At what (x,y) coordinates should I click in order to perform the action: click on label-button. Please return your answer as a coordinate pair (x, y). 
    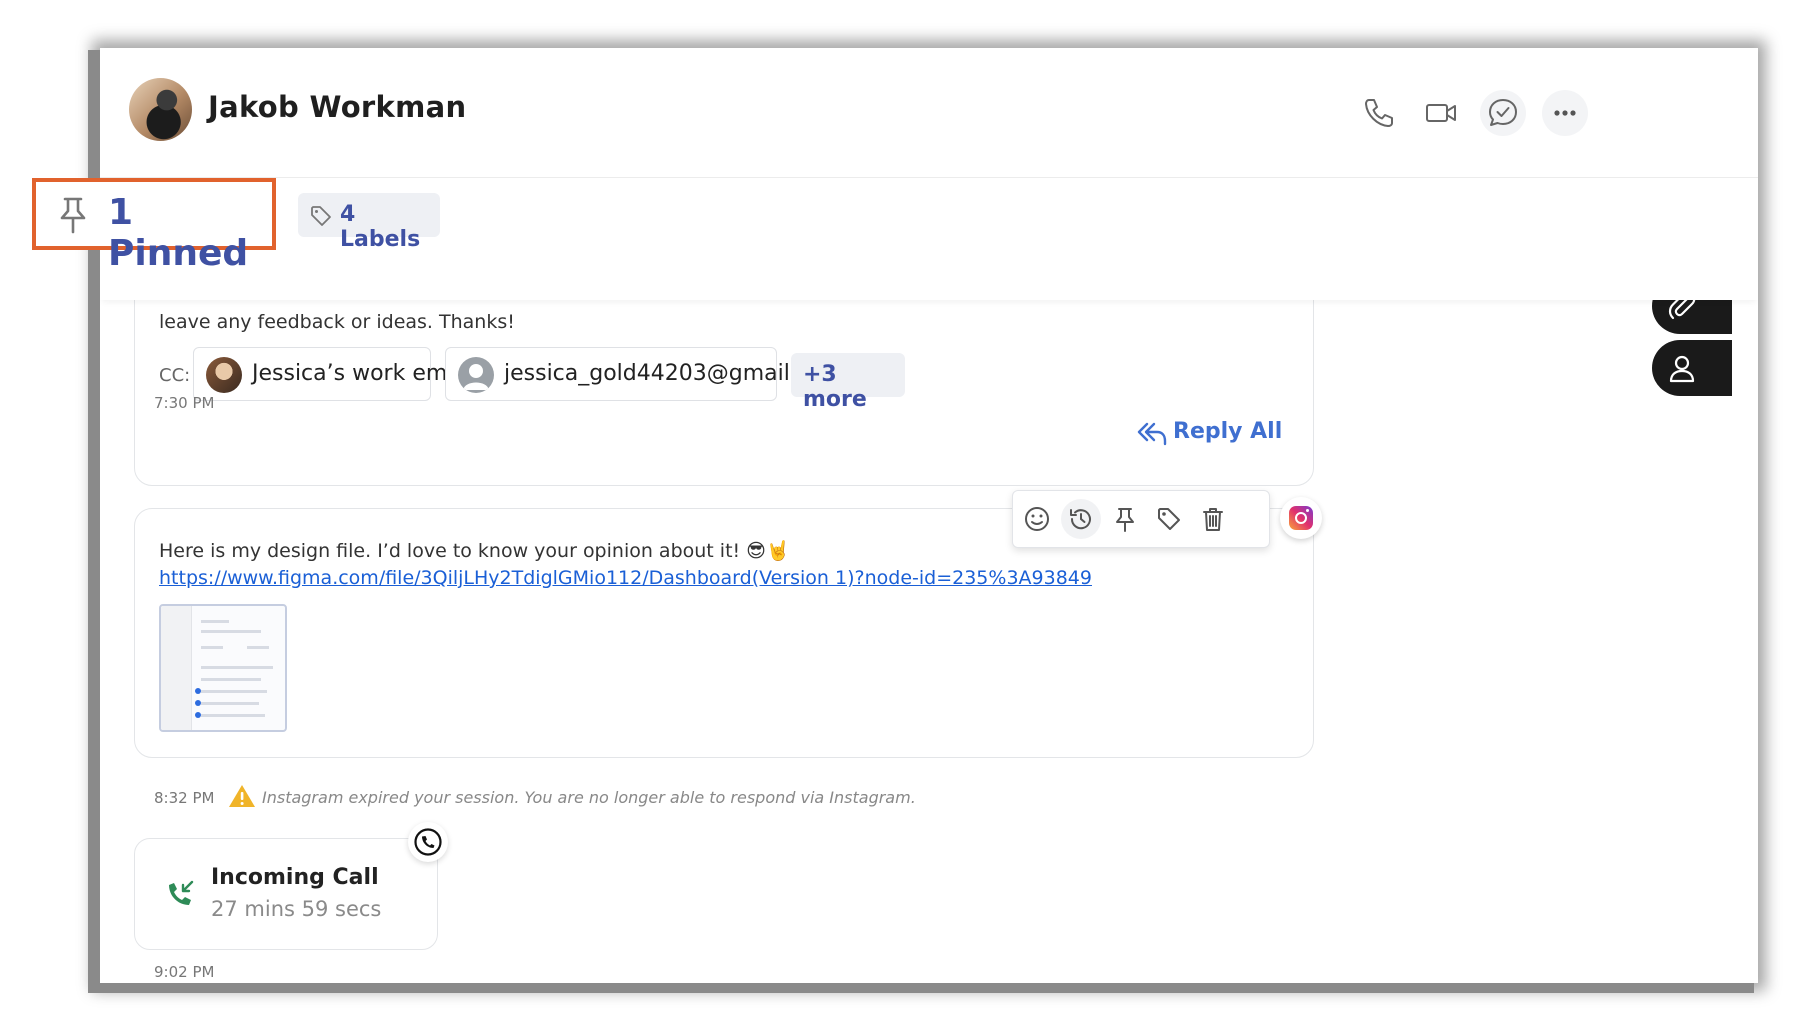
    Looking at the image, I should click on (1169, 519).